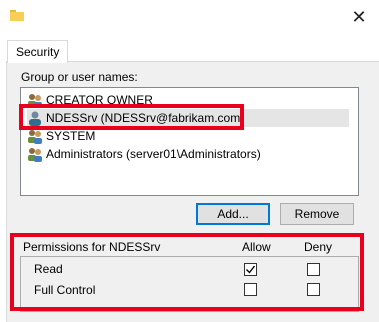  I want to click on deny-column-header: Deny, so click(318, 247).